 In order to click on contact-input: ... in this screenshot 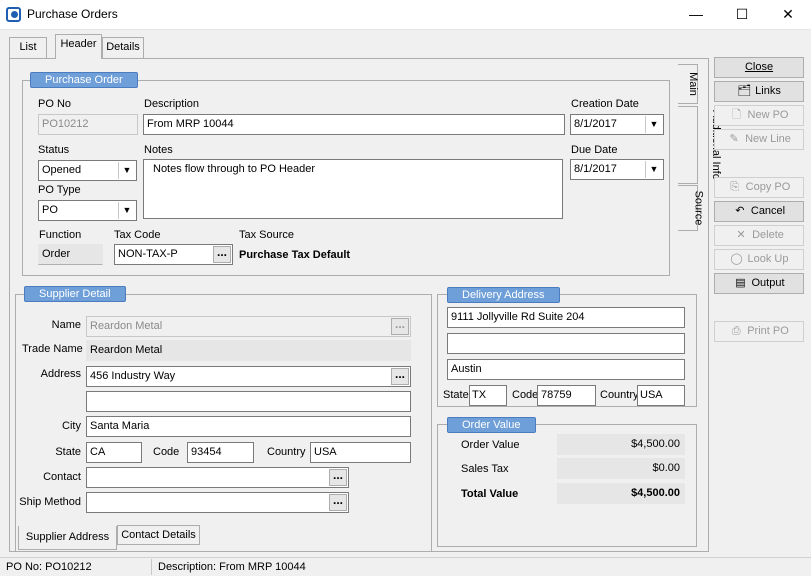, I will do `click(217, 477)`.